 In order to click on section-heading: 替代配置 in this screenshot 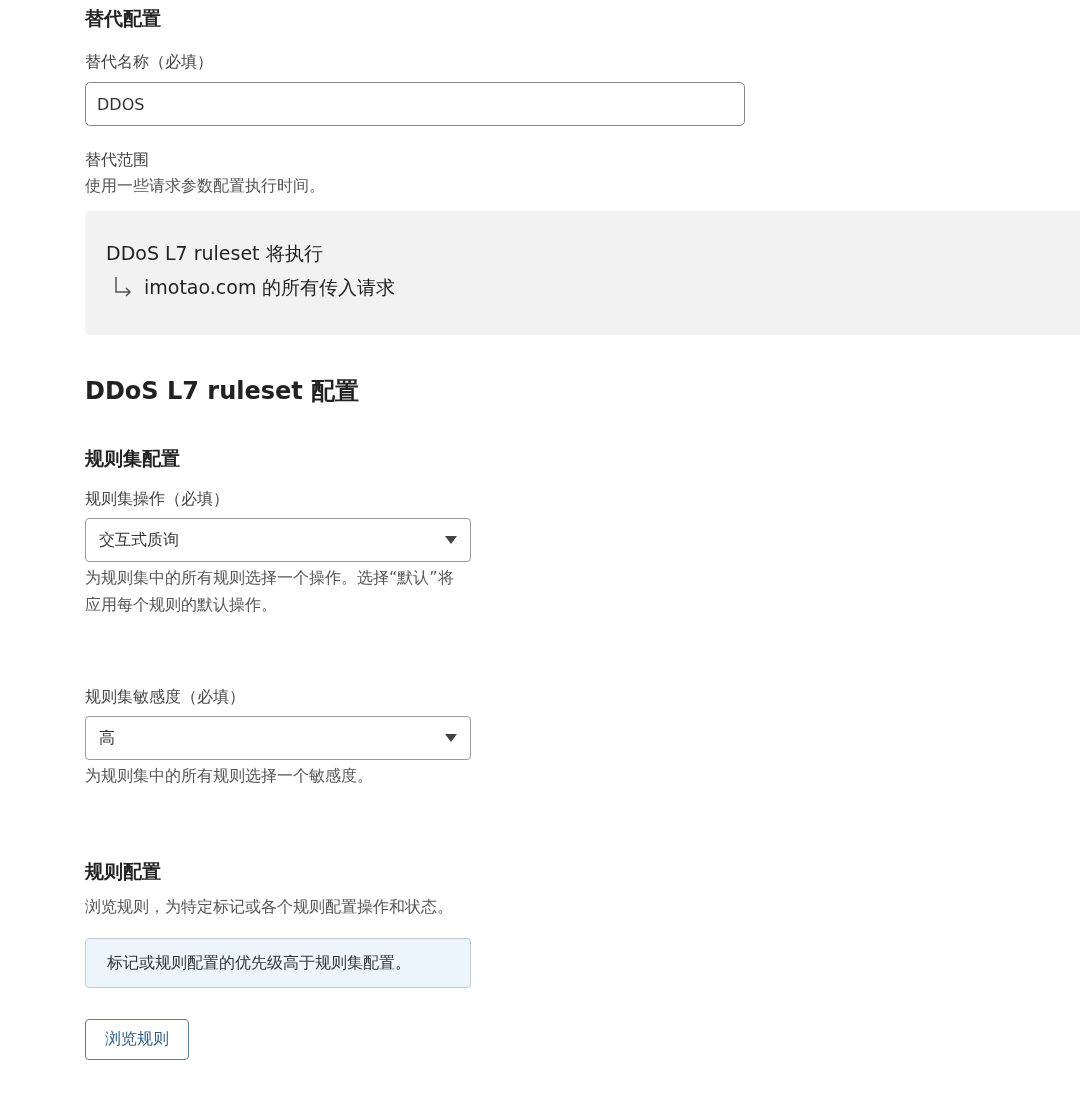, I will do `click(123, 18)`.